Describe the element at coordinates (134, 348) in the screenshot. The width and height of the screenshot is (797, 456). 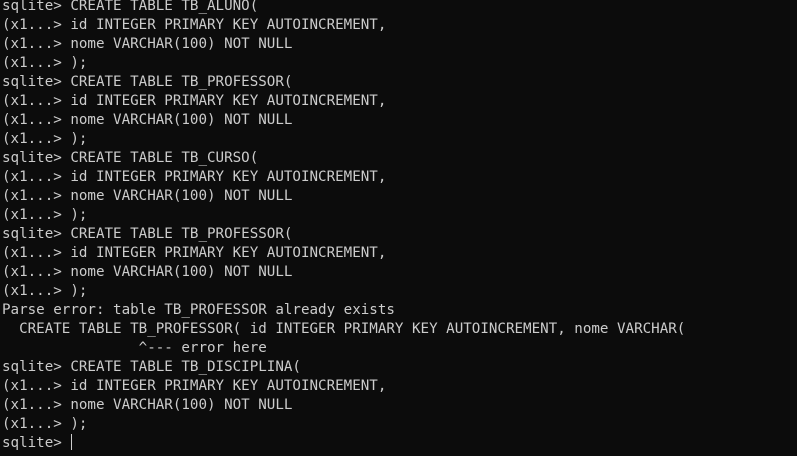
I see `error-pointer-line: ^--- error here` at that location.